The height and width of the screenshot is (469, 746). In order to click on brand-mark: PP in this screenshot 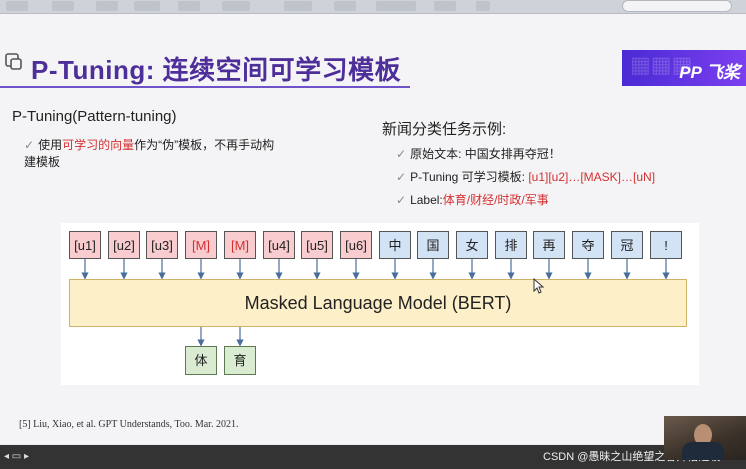, I will do `click(690, 72)`.